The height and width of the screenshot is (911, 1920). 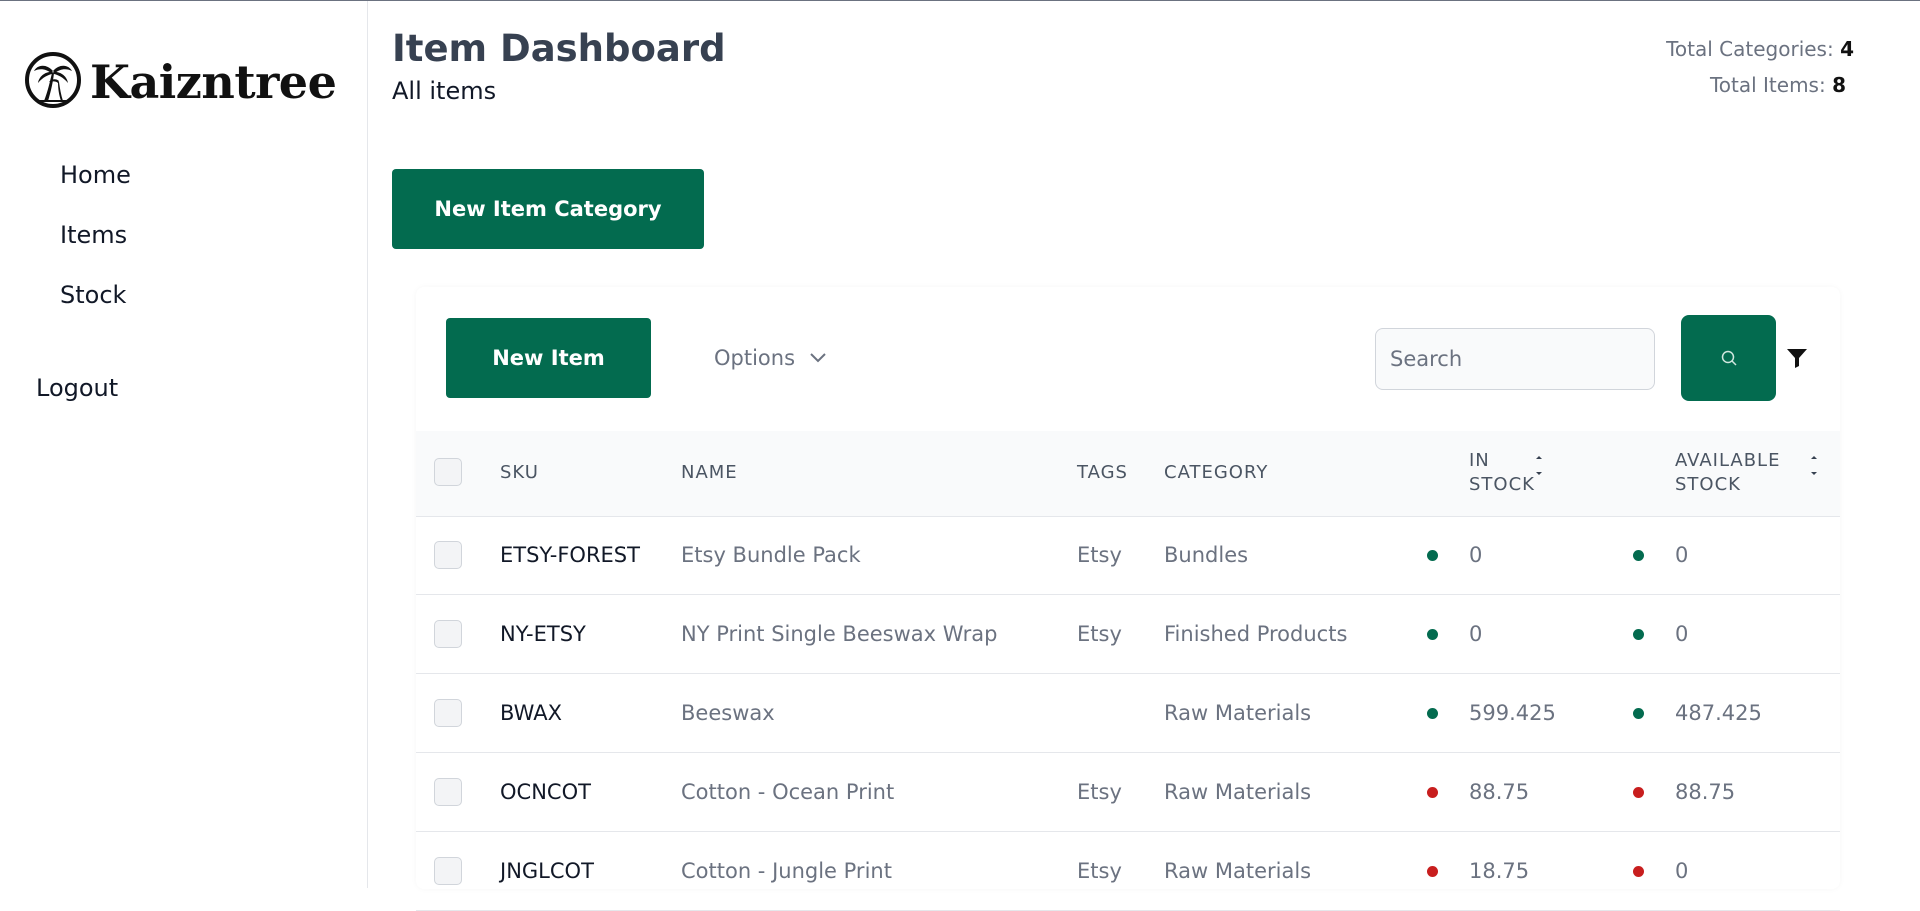 I want to click on cell-category: Bundles, so click(x=1206, y=555).